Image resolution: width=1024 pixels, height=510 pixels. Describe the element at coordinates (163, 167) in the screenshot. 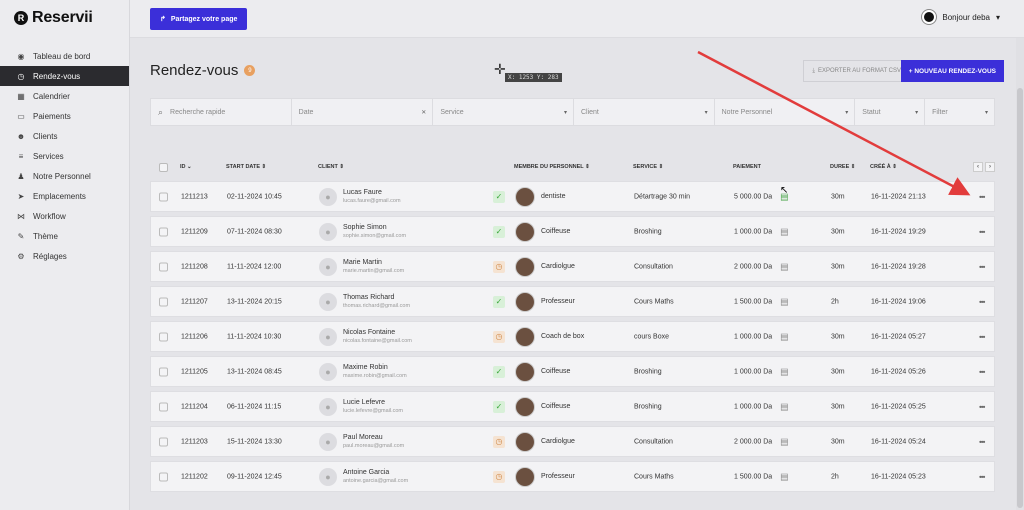

I see `select-all-checkbox` at that location.